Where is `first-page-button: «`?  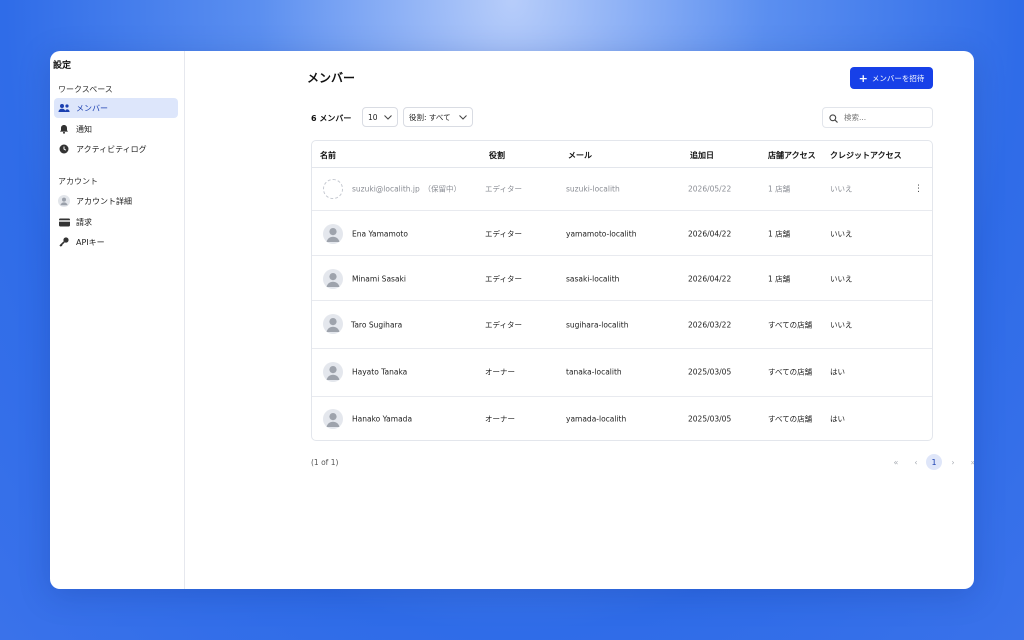
first-page-button: « is located at coordinates (896, 462).